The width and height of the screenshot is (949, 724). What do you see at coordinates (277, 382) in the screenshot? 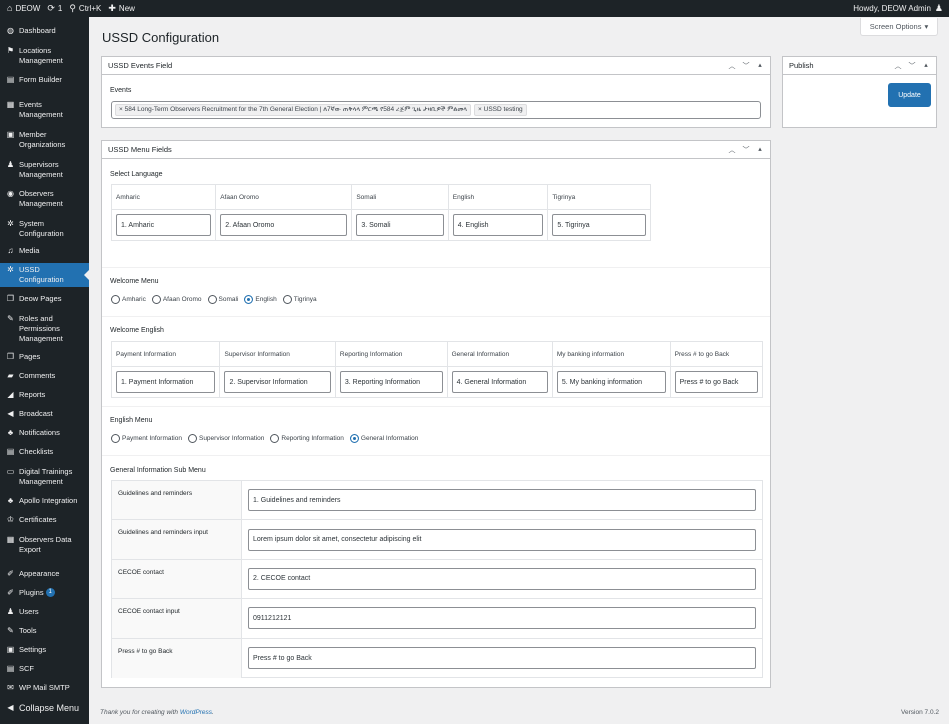
I see `welcome-input: 2. Supervisor Information` at bounding box center [277, 382].